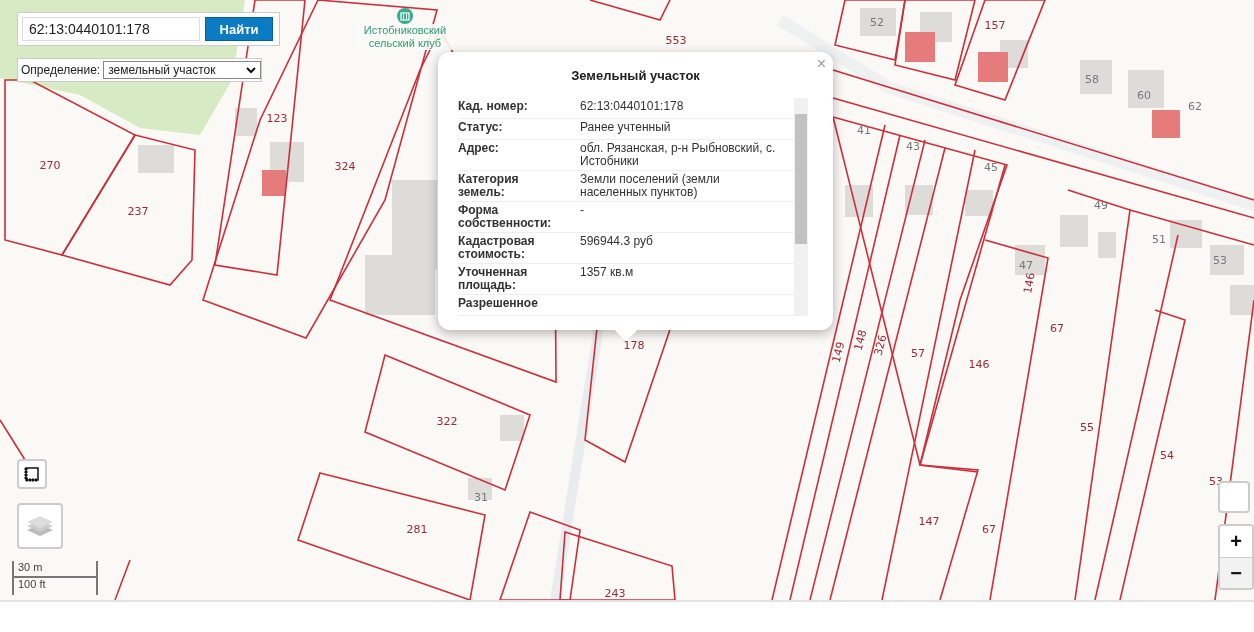 This screenshot has height=632, width=1254. I want to click on parcel-number: 31, so click(481, 497).